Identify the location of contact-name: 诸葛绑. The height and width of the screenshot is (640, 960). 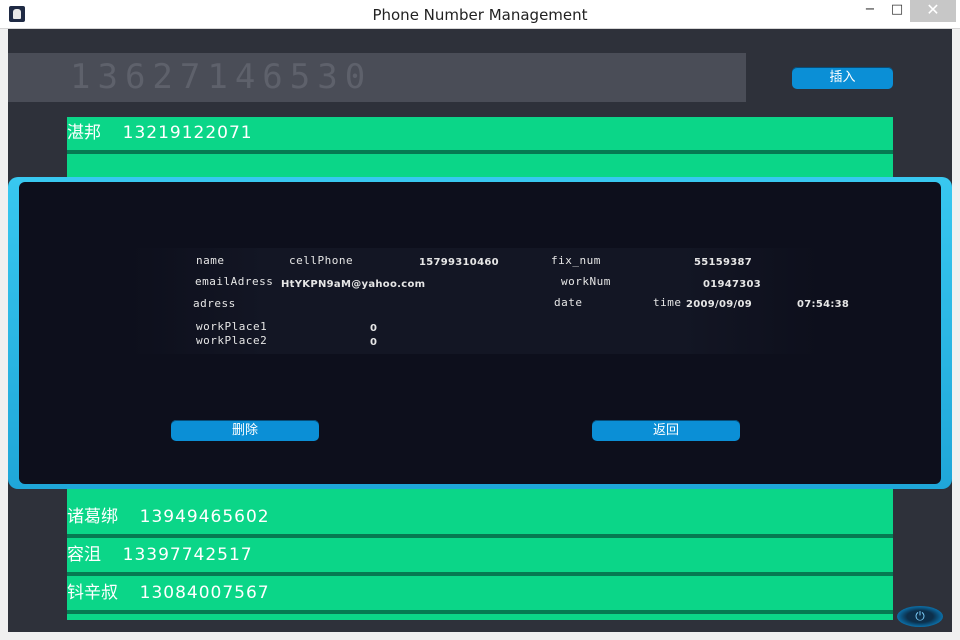
(92, 517).